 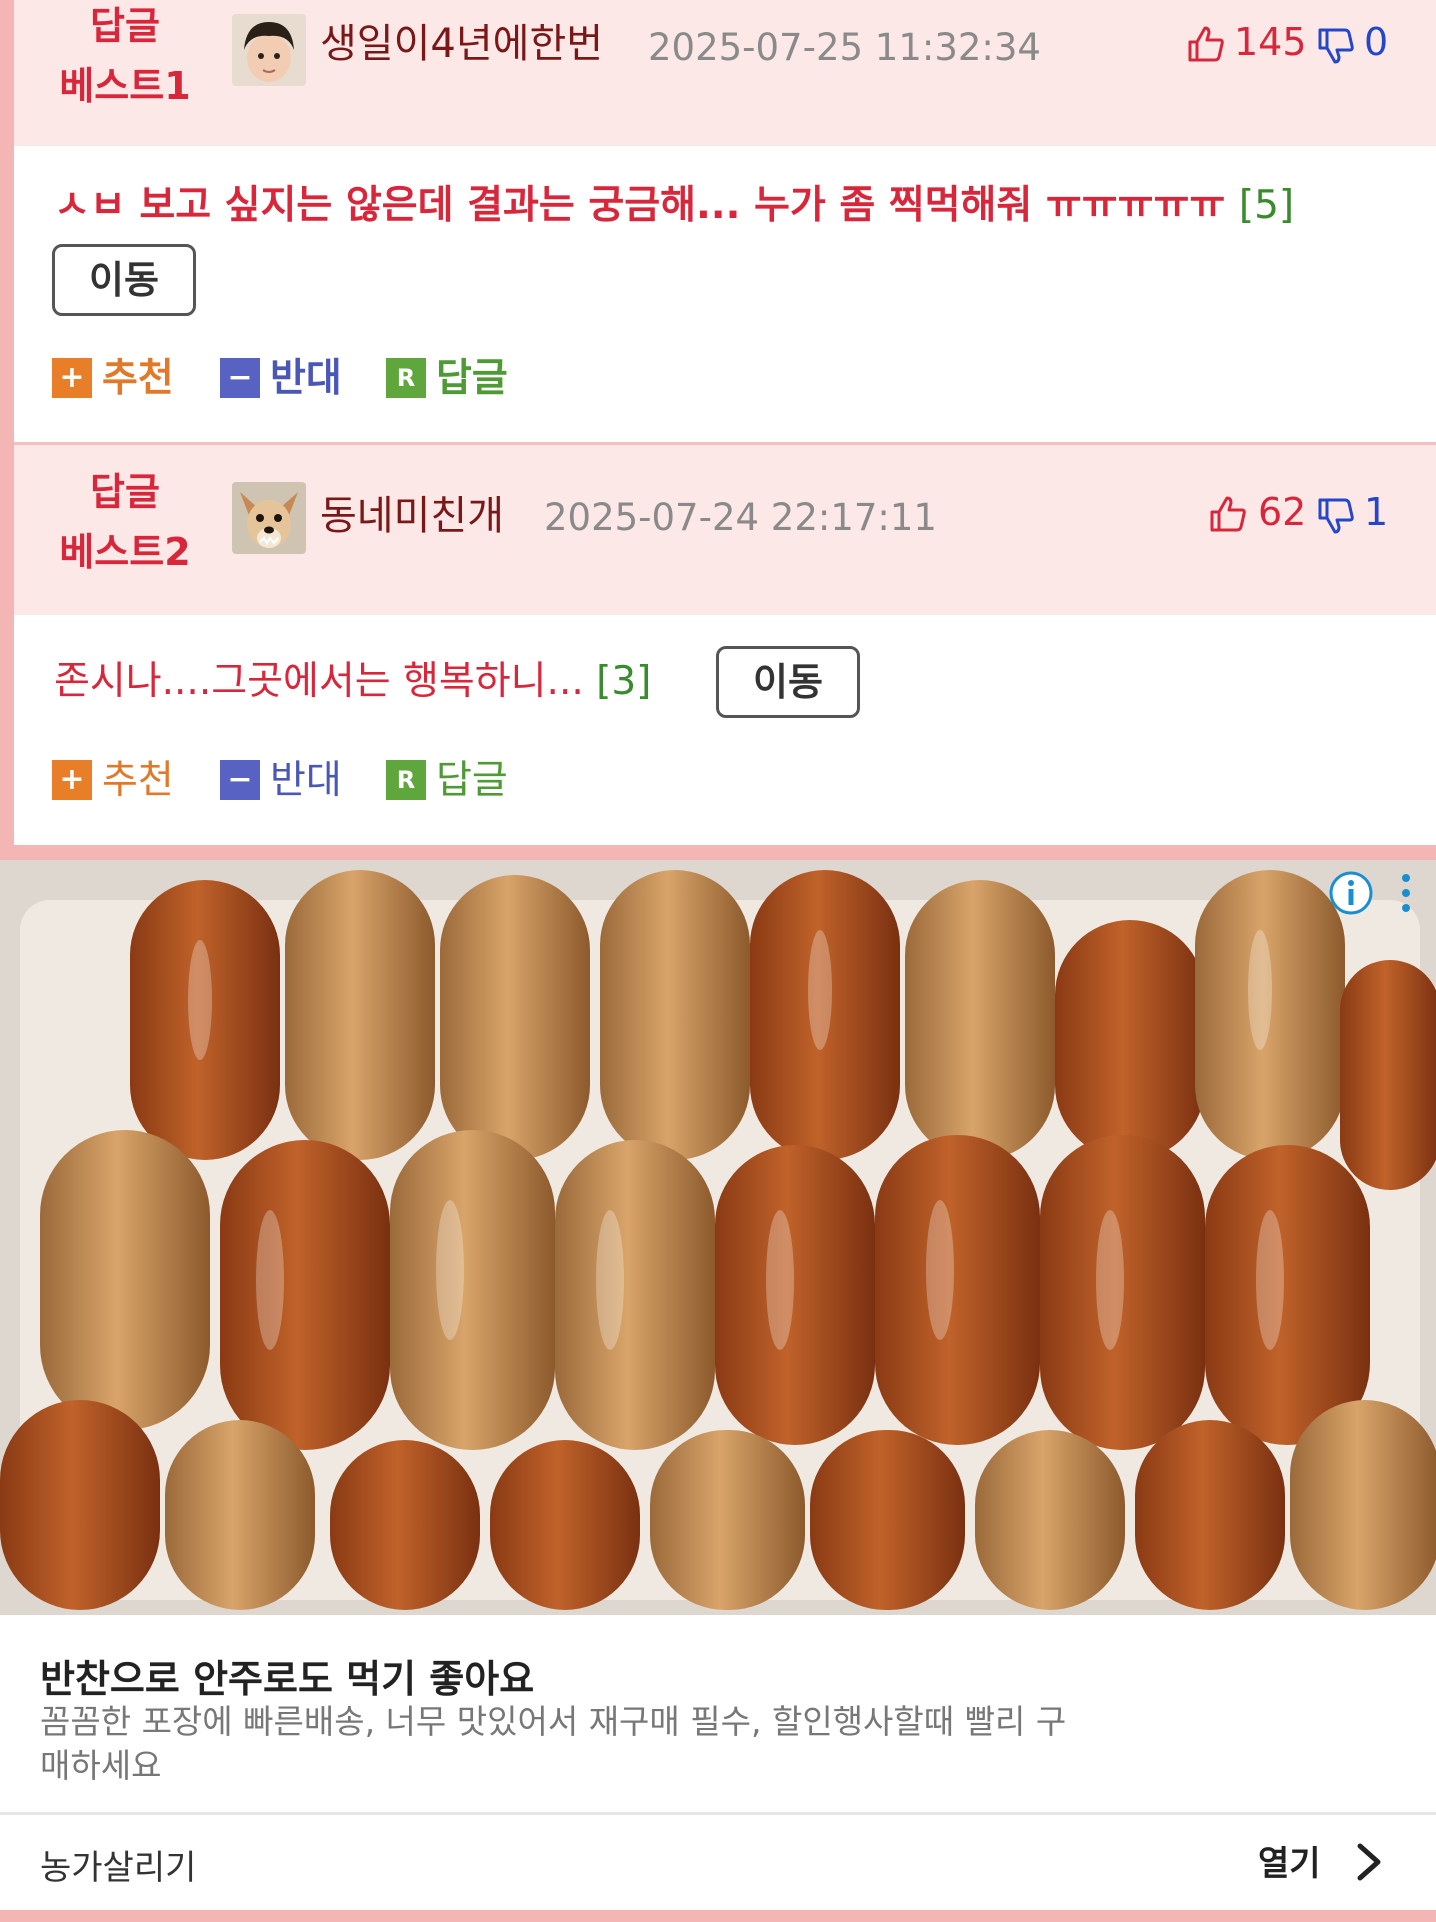 What do you see at coordinates (1406, 893) in the screenshot?
I see `more-icon` at bounding box center [1406, 893].